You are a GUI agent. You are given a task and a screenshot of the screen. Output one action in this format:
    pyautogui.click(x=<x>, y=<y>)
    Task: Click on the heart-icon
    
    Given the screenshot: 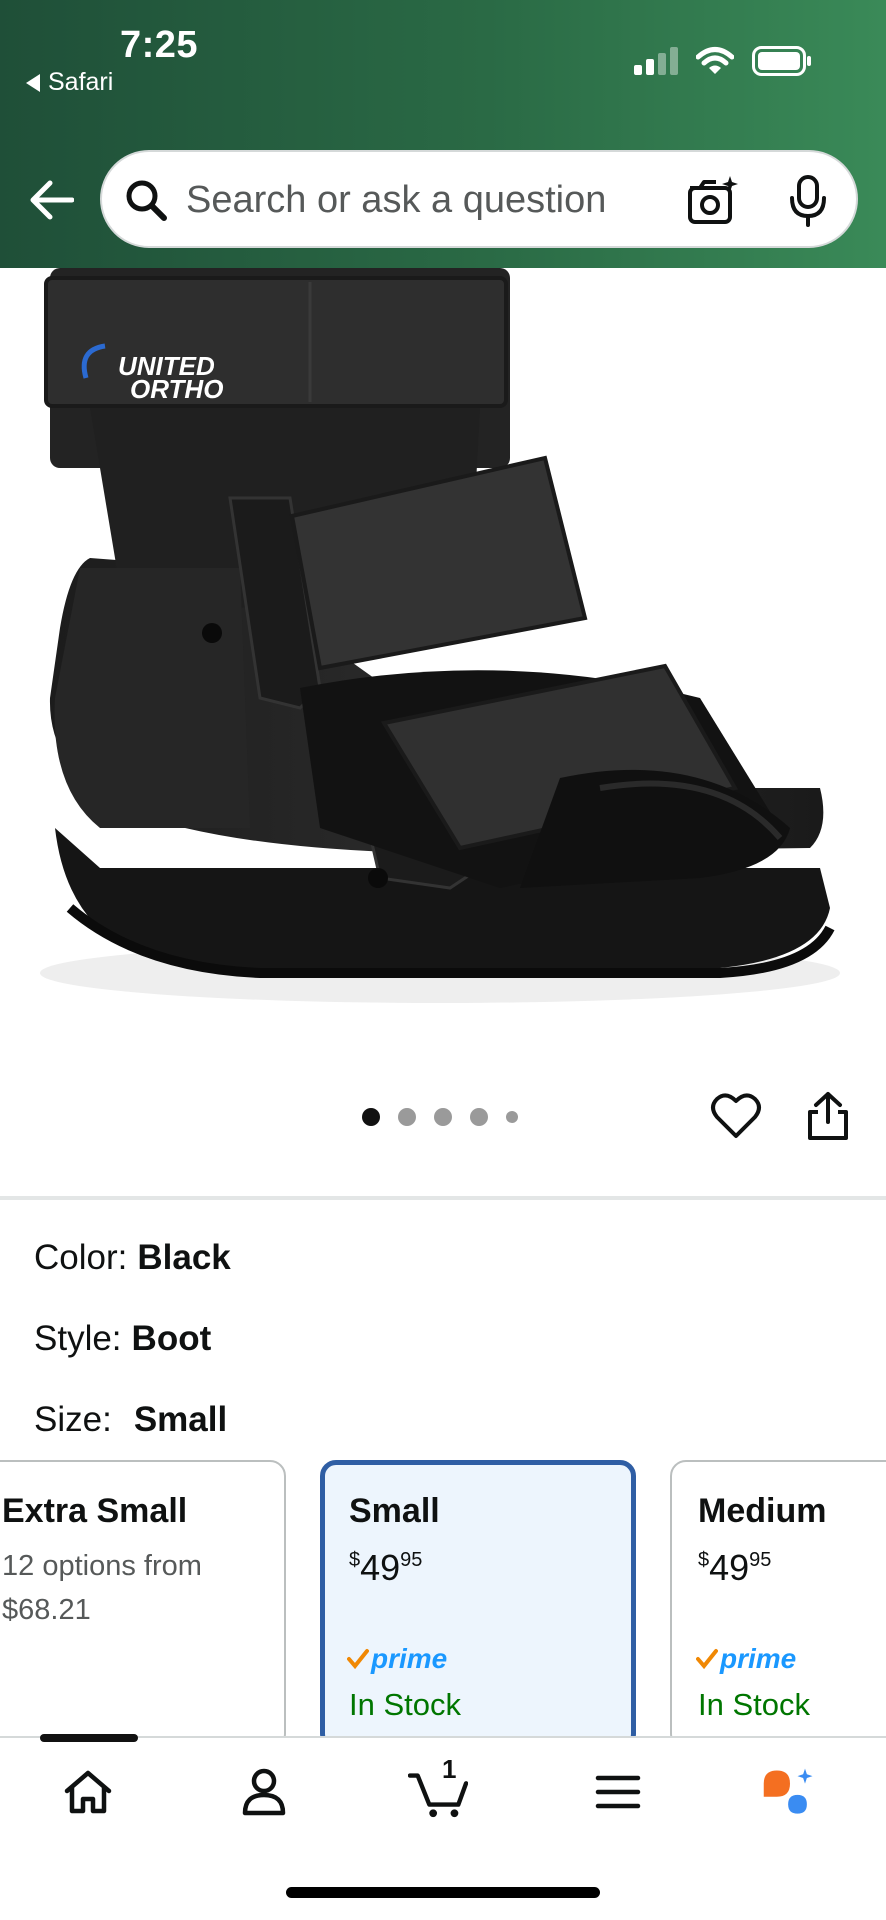 What is the action you would take?
    pyautogui.click(x=736, y=1115)
    